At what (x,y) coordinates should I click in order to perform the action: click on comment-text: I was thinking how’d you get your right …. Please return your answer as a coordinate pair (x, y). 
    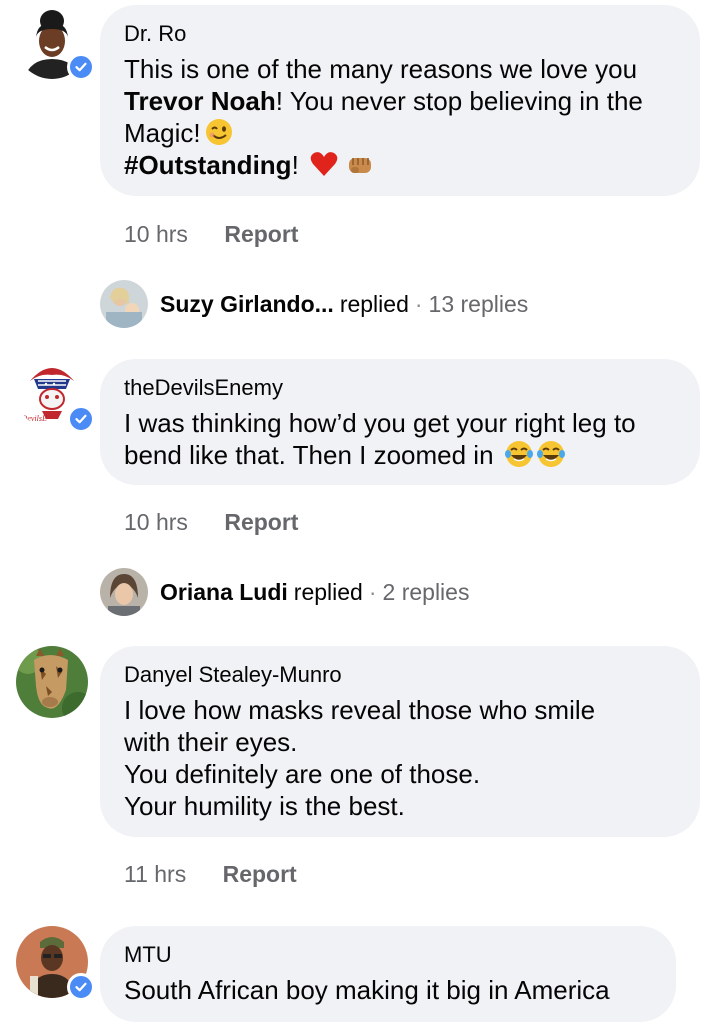
    Looking at the image, I should click on (380, 439).